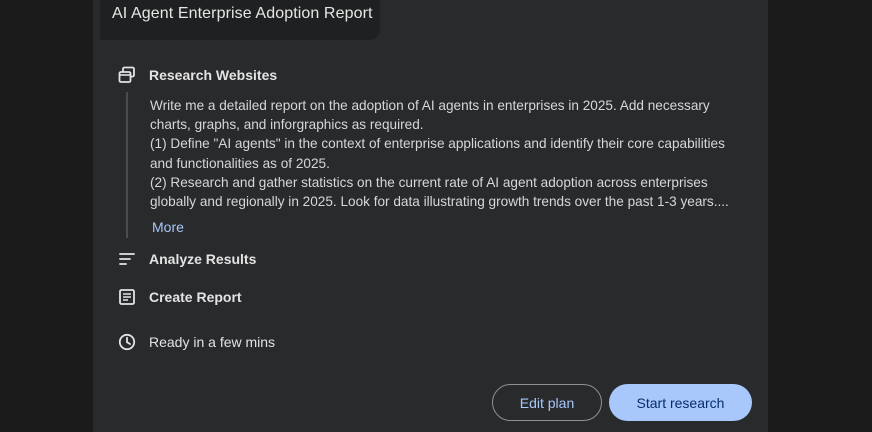 The height and width of the screenshot is (432, 872). I want to click on edit-plan-label: Edit plan, so click(547, 402).